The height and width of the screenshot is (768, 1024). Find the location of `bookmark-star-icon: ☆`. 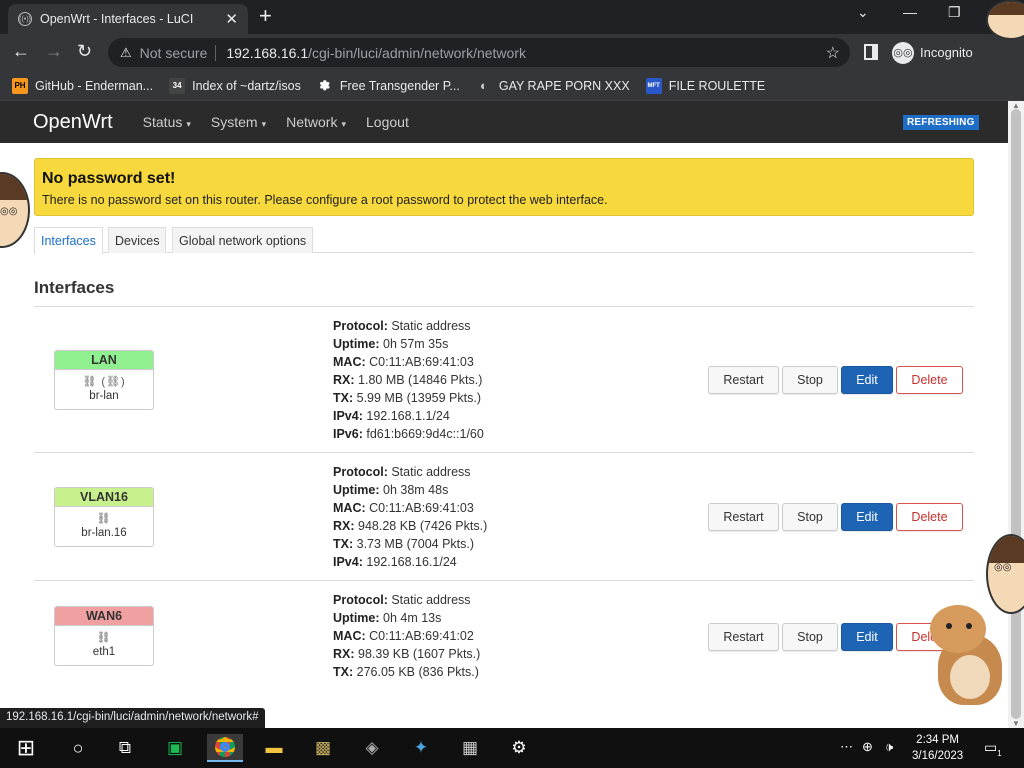

bookmark-star-icon: ☆ is located at coordinates (833, 53).